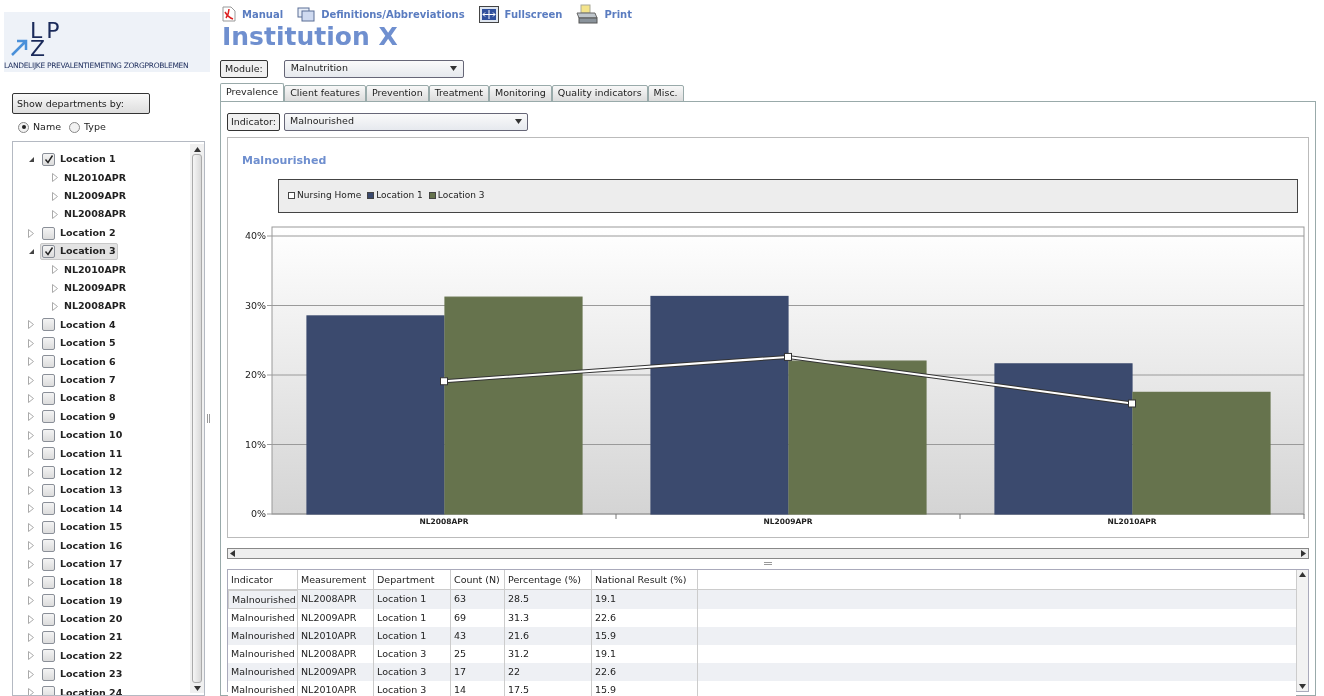  Describe the element at coordinates (82, 619) in the screenshot. I see `tree-item: Location 20` at that location.